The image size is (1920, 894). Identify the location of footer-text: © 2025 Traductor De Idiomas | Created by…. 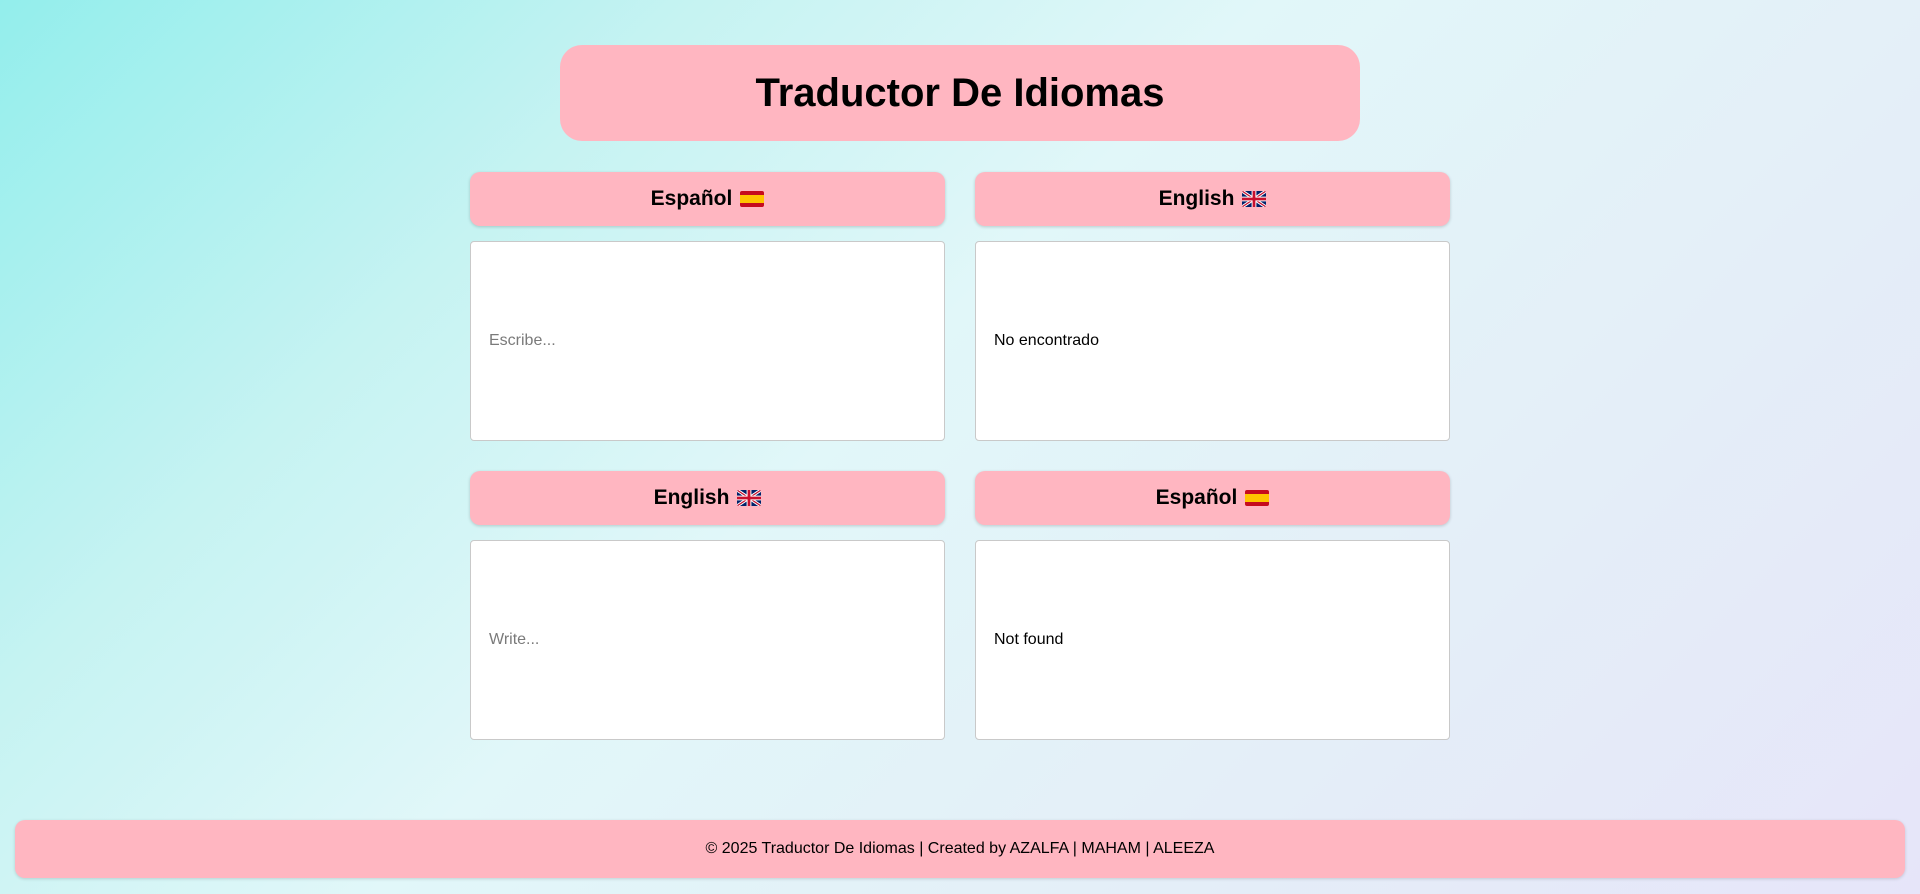
(960, 848).